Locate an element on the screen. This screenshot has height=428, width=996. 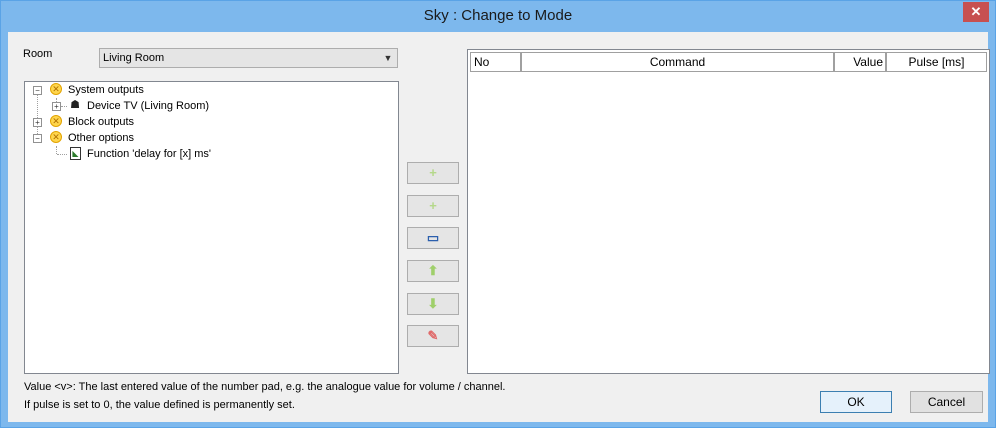
crop-plus-icon: + is located at coordinates (433, 205).